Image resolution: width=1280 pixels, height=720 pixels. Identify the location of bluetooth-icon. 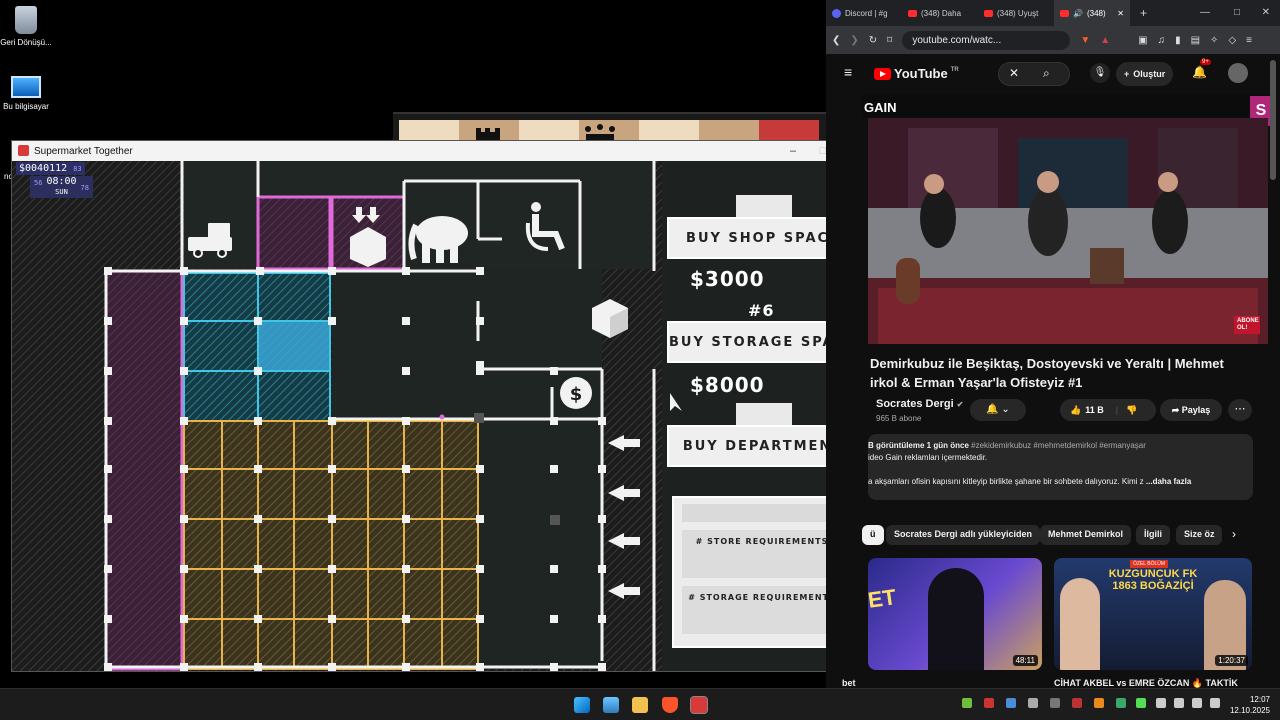
(1161, 703).